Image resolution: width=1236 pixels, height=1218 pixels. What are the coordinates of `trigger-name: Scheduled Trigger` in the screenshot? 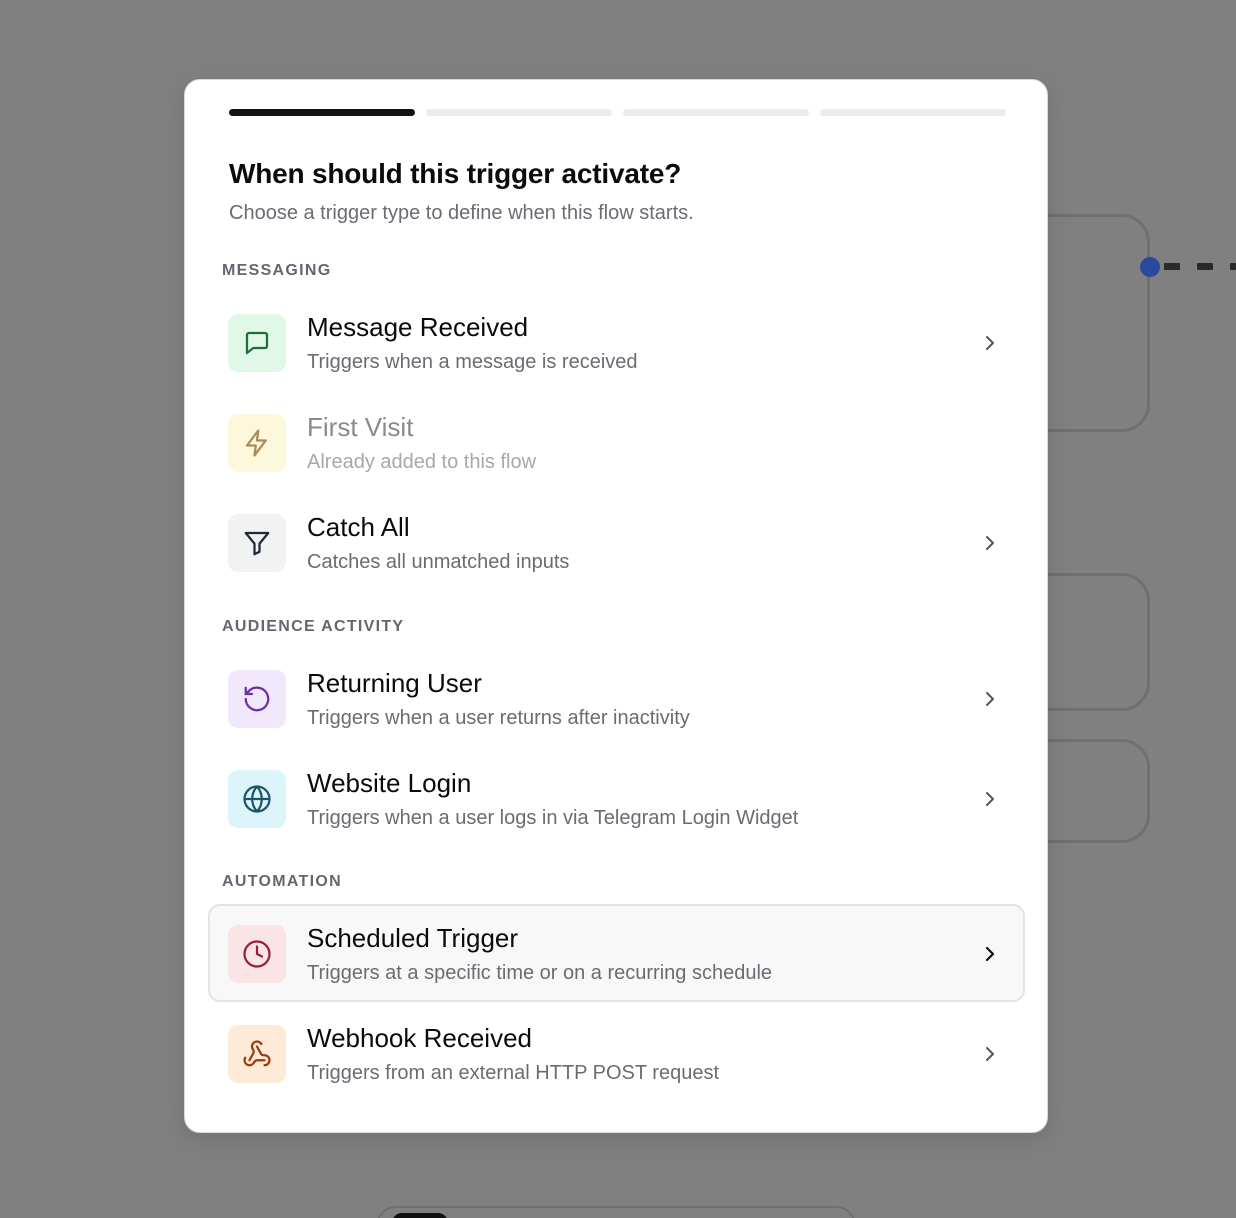 It's located at (413, 938).